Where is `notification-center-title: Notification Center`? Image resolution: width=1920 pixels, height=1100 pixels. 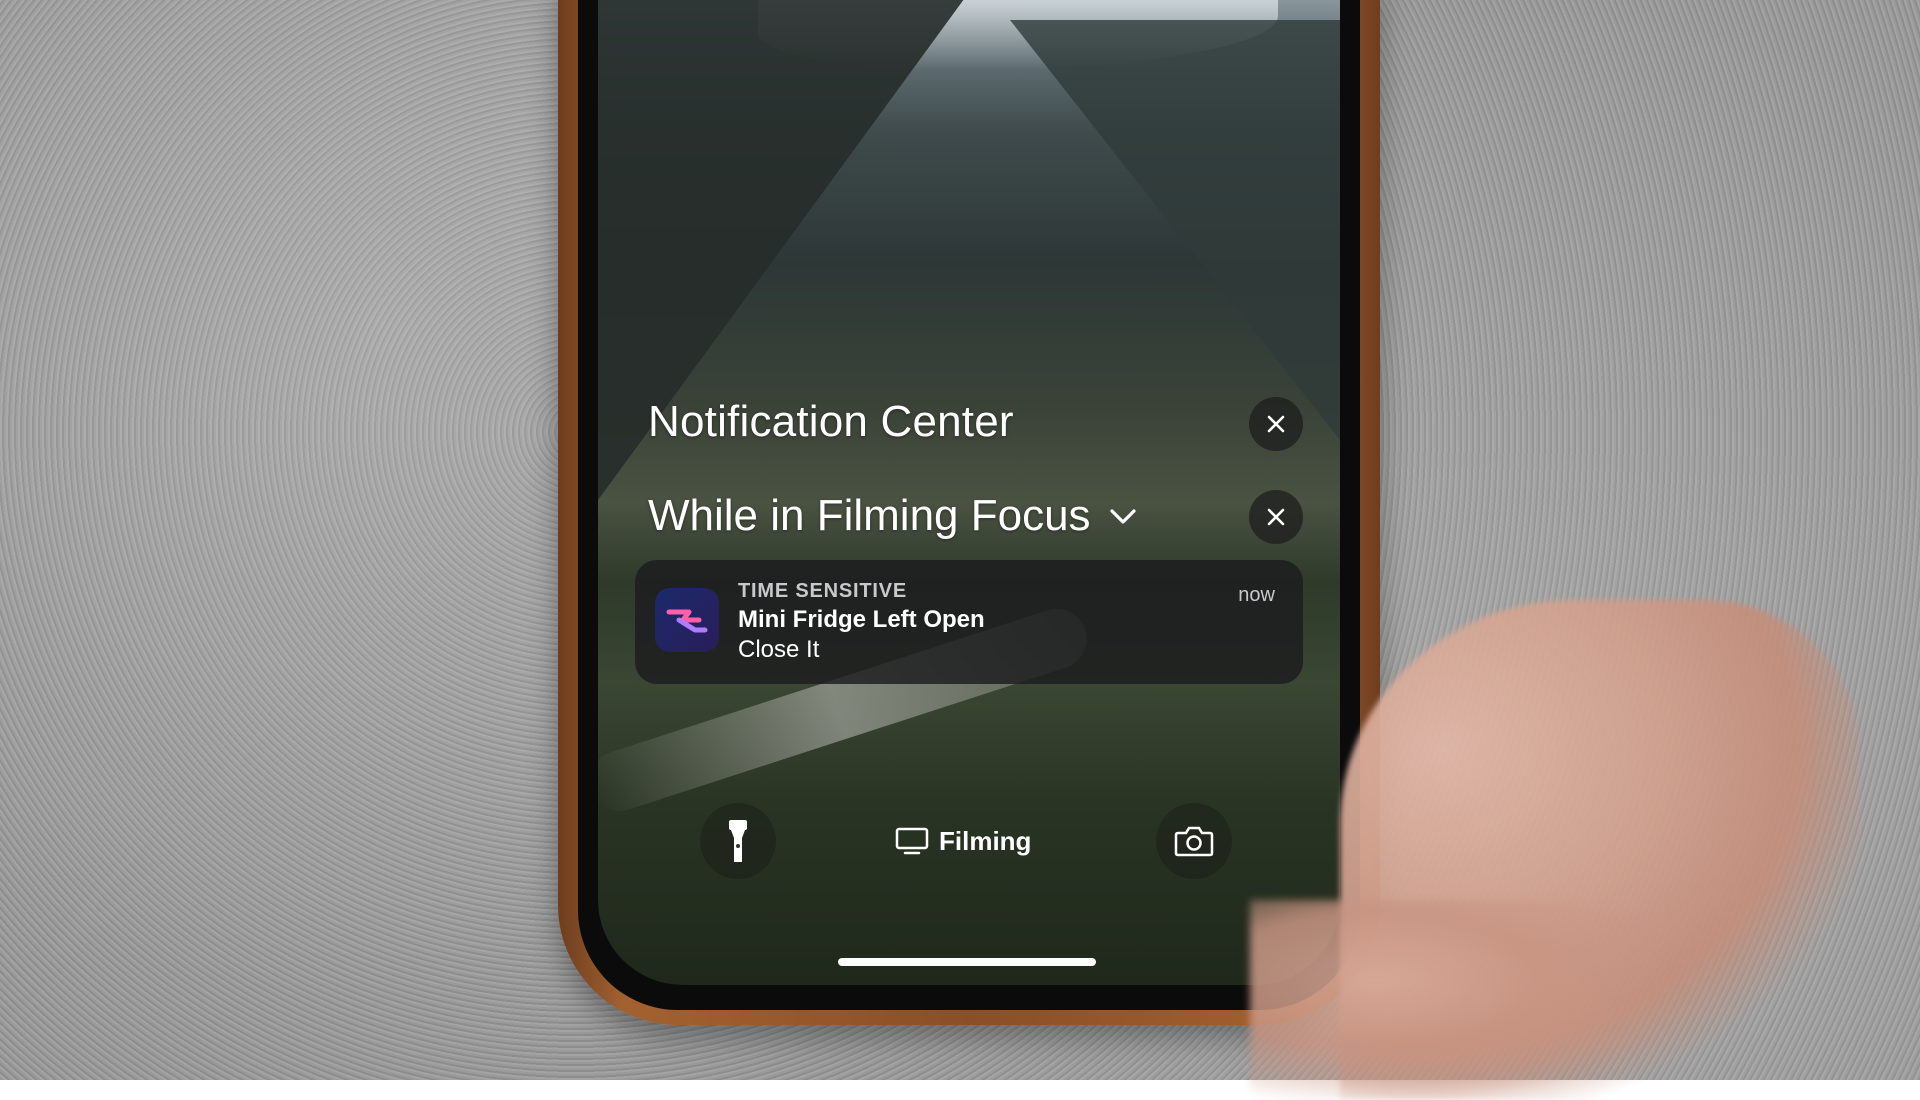 notification-center-title: Notification Center is located at coordinates (831, 421).